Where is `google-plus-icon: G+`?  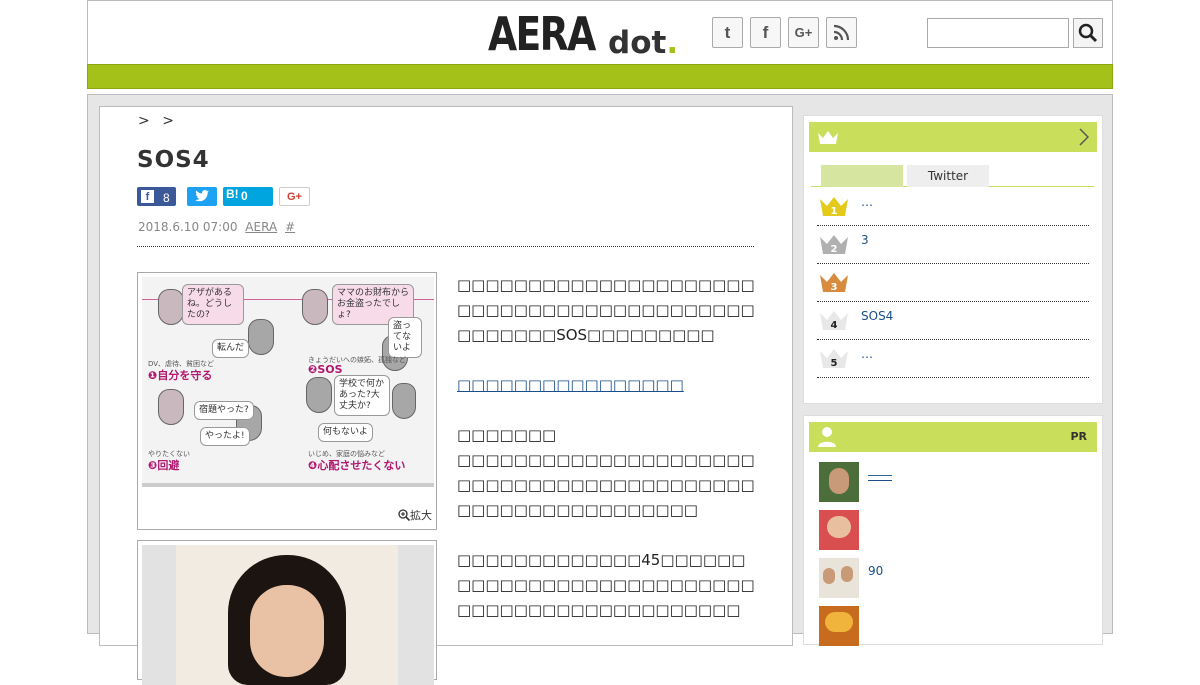 google-plus-icon: G+ is located at coordinates (294, 197).